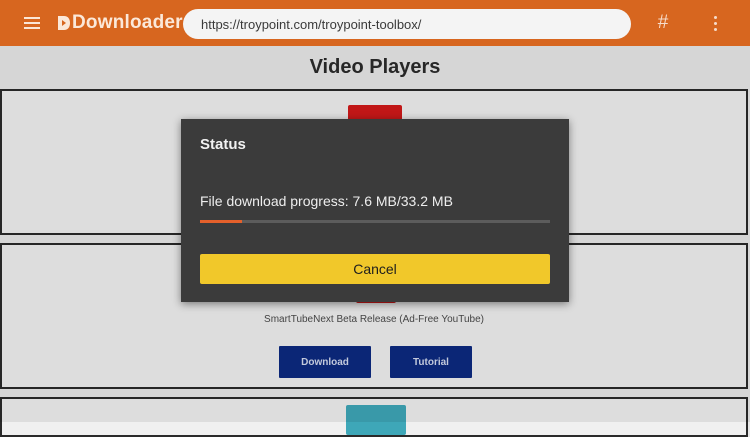 The width and height of the screenshot is (750, 437). I want to click on app-title: Downloader, so click(127, 22).